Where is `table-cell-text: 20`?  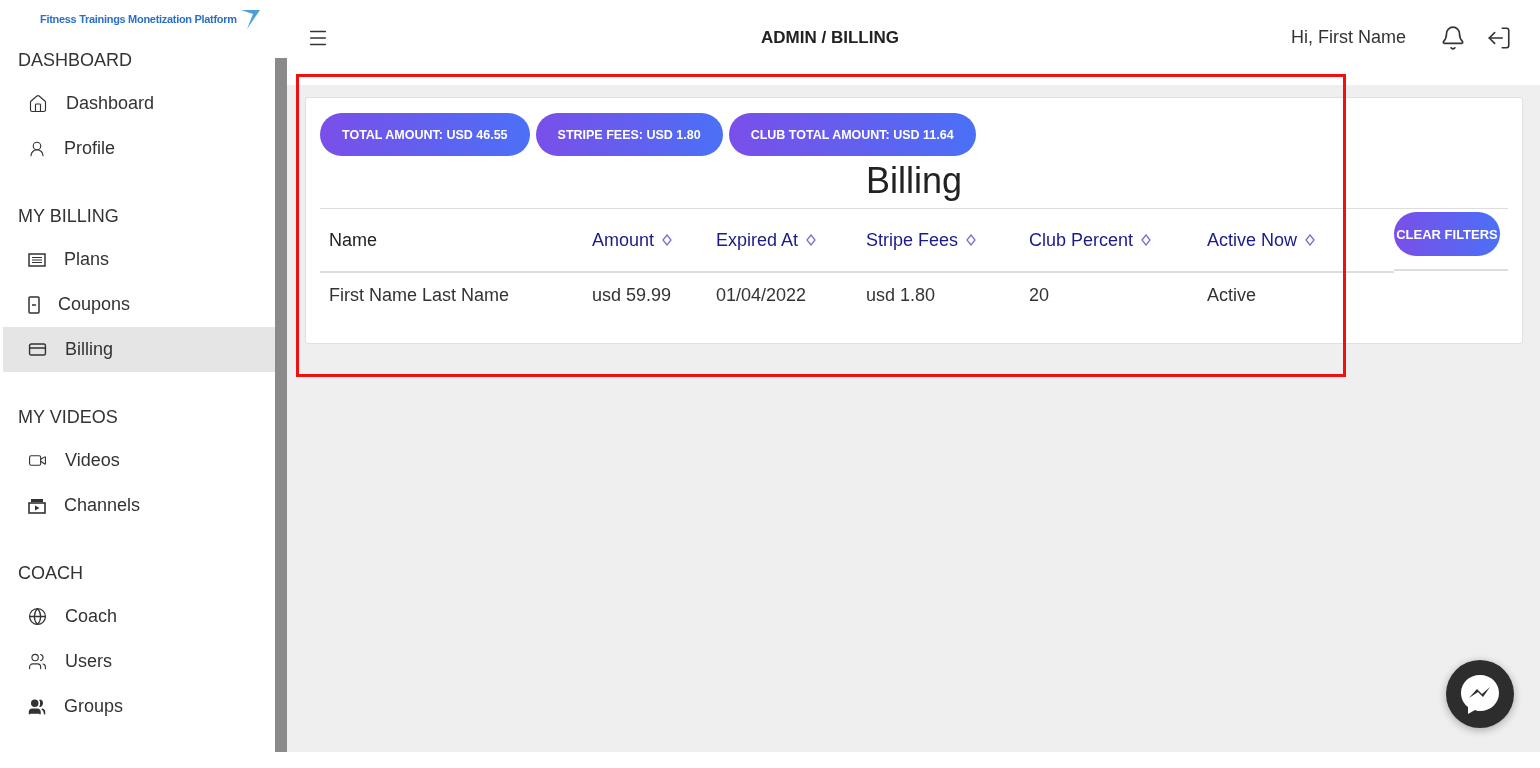 table-cell-text: 20 is located at coordinates (1039, 295).